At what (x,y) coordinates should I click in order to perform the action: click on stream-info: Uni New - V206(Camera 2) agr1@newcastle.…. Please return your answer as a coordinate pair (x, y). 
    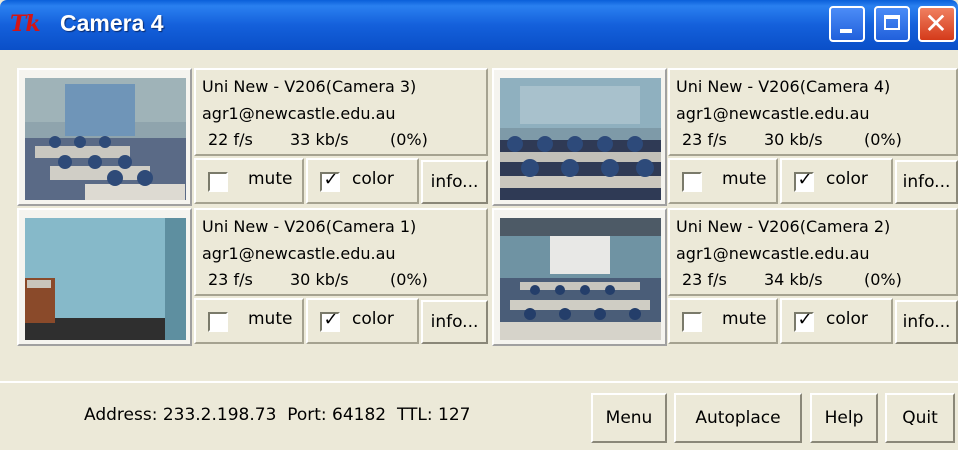
    Looking at the image, I should click on (813, 252).